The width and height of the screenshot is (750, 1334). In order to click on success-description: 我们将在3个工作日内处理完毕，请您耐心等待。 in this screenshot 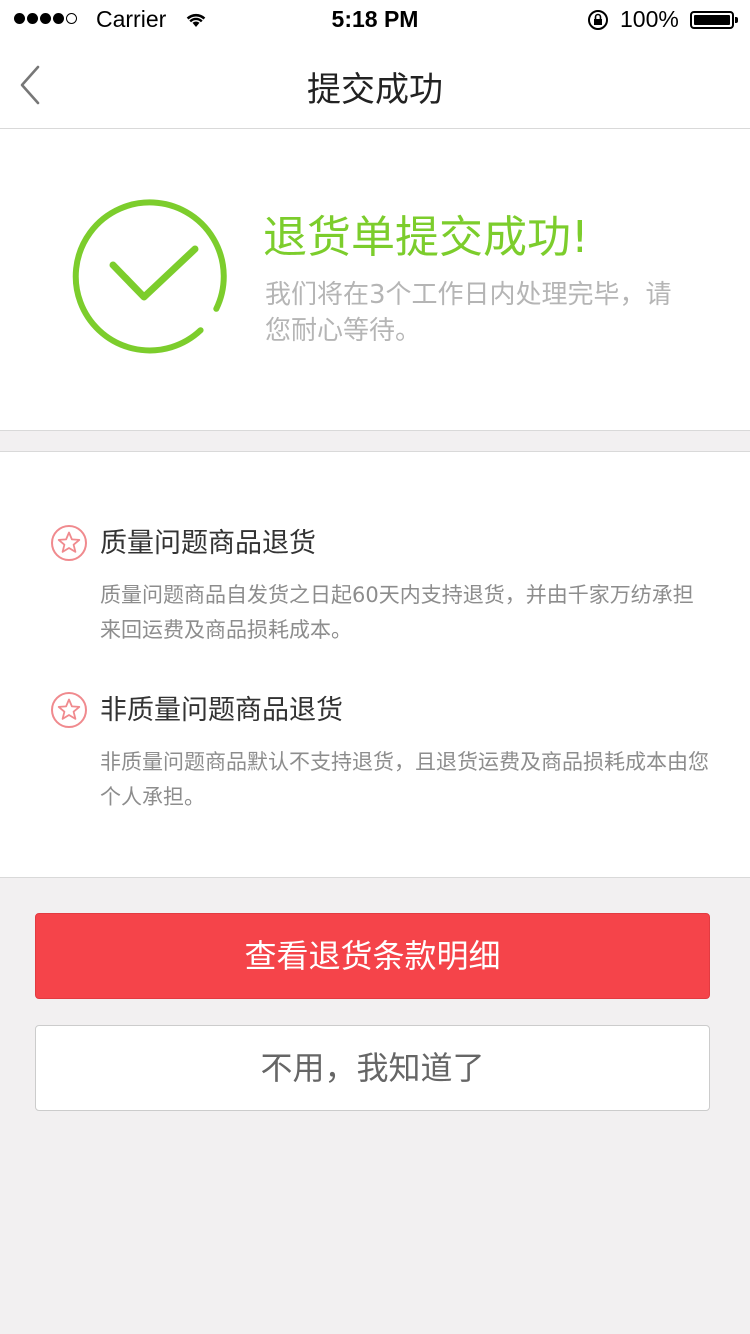, I will do `click(468, 313)`.